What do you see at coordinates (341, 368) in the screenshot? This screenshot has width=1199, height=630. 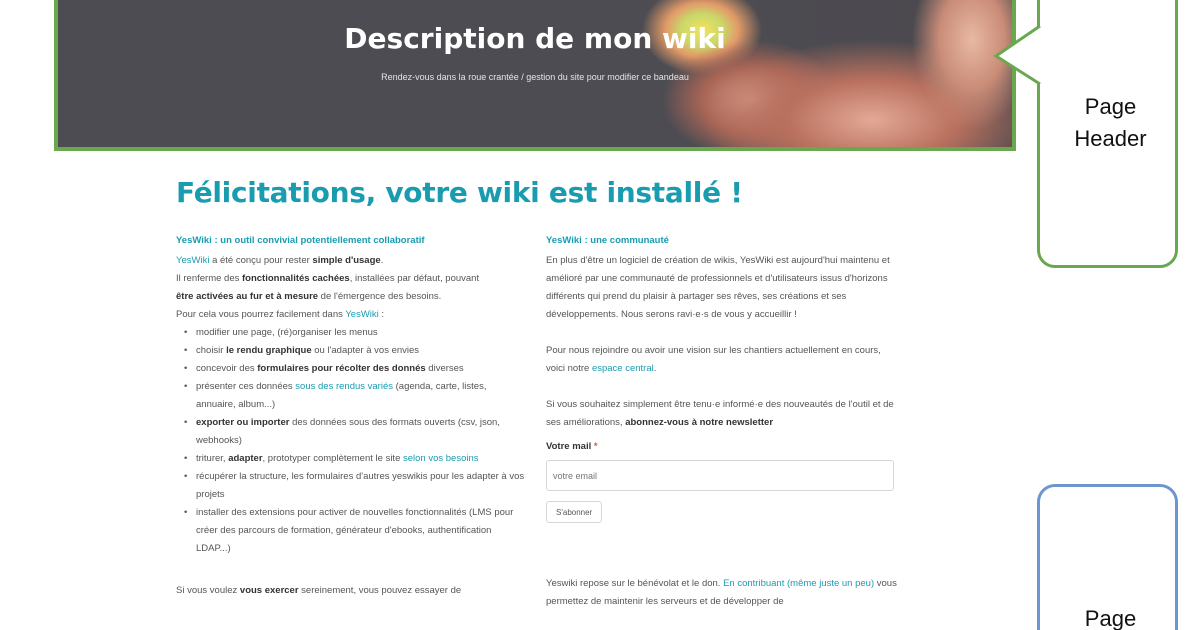 I see `item-bold: formulaires pour récolter des donnés` at bounding box center [341, 368].